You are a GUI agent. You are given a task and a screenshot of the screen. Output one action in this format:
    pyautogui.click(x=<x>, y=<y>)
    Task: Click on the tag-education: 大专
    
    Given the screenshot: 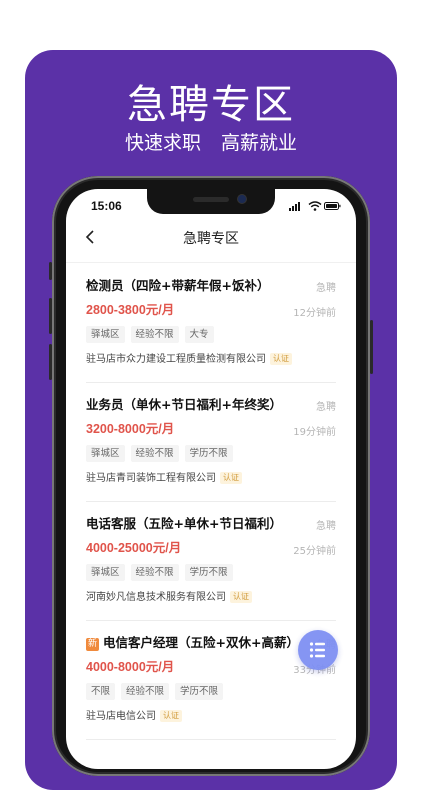 What is the action you would take?
    pyautogui.click(x=199, y=334)
    